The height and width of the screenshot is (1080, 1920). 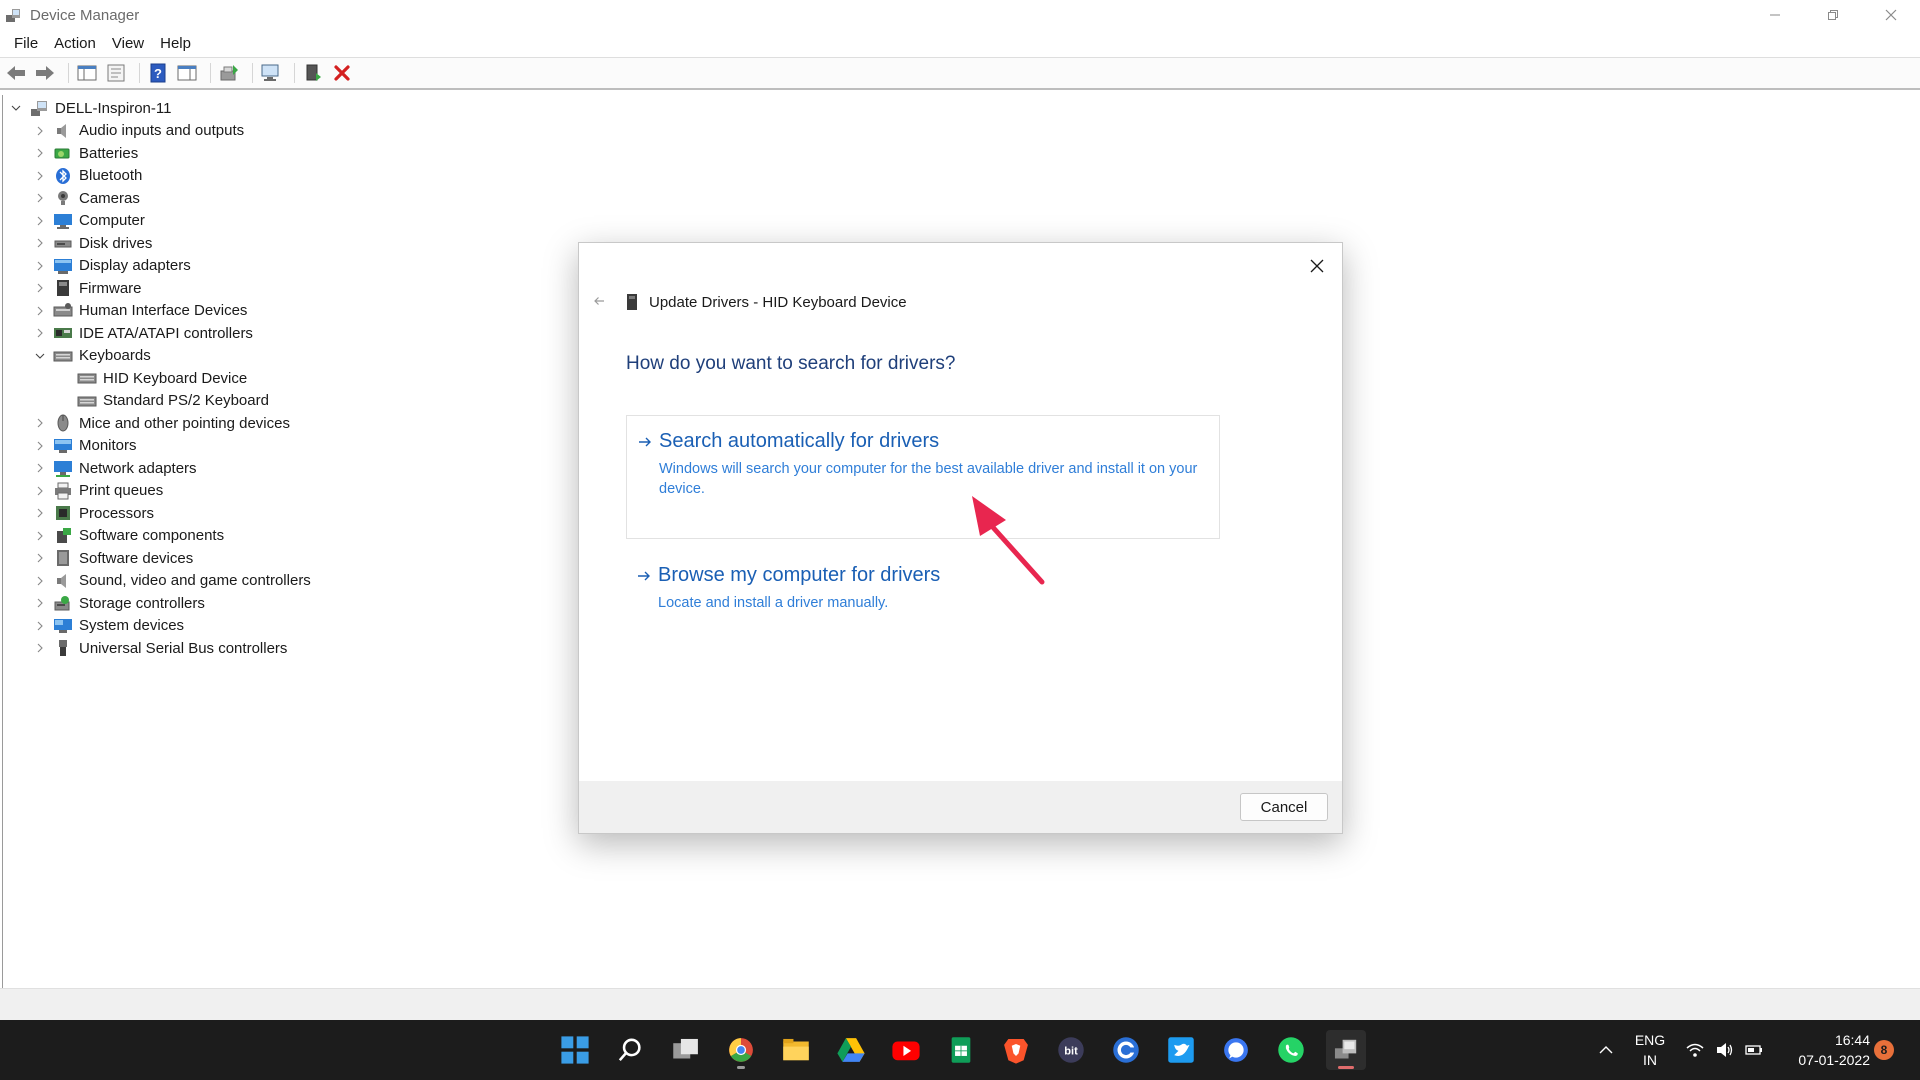 I want to click on taskbar-app-youtube, so click(x=906, y=1050).